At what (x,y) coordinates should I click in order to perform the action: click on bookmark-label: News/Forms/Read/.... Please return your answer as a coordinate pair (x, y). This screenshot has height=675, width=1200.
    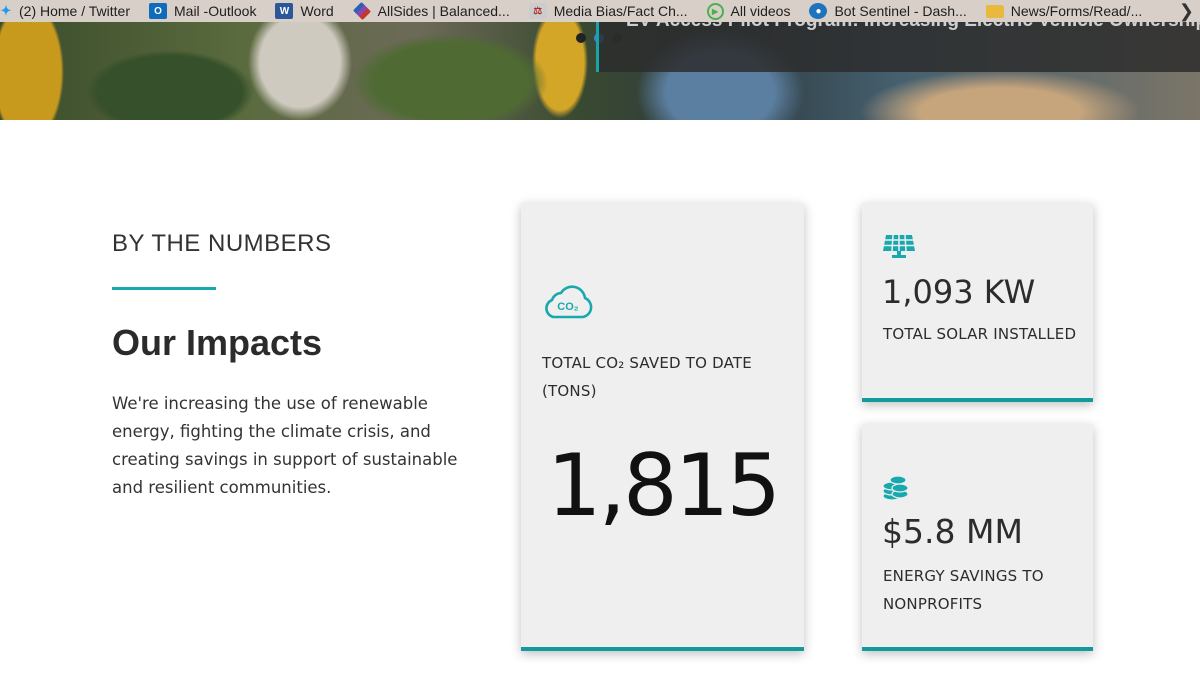
    Looking at the image, I should click on (1076, 11).